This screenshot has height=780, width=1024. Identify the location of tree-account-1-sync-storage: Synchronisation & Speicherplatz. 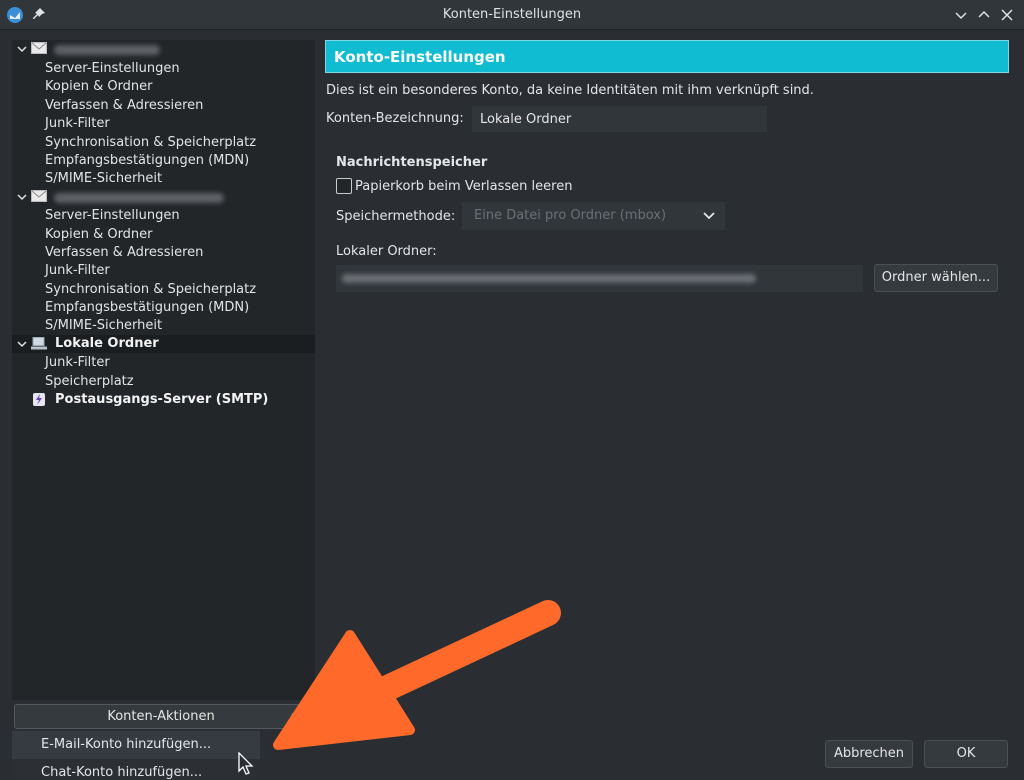
(163, 143).